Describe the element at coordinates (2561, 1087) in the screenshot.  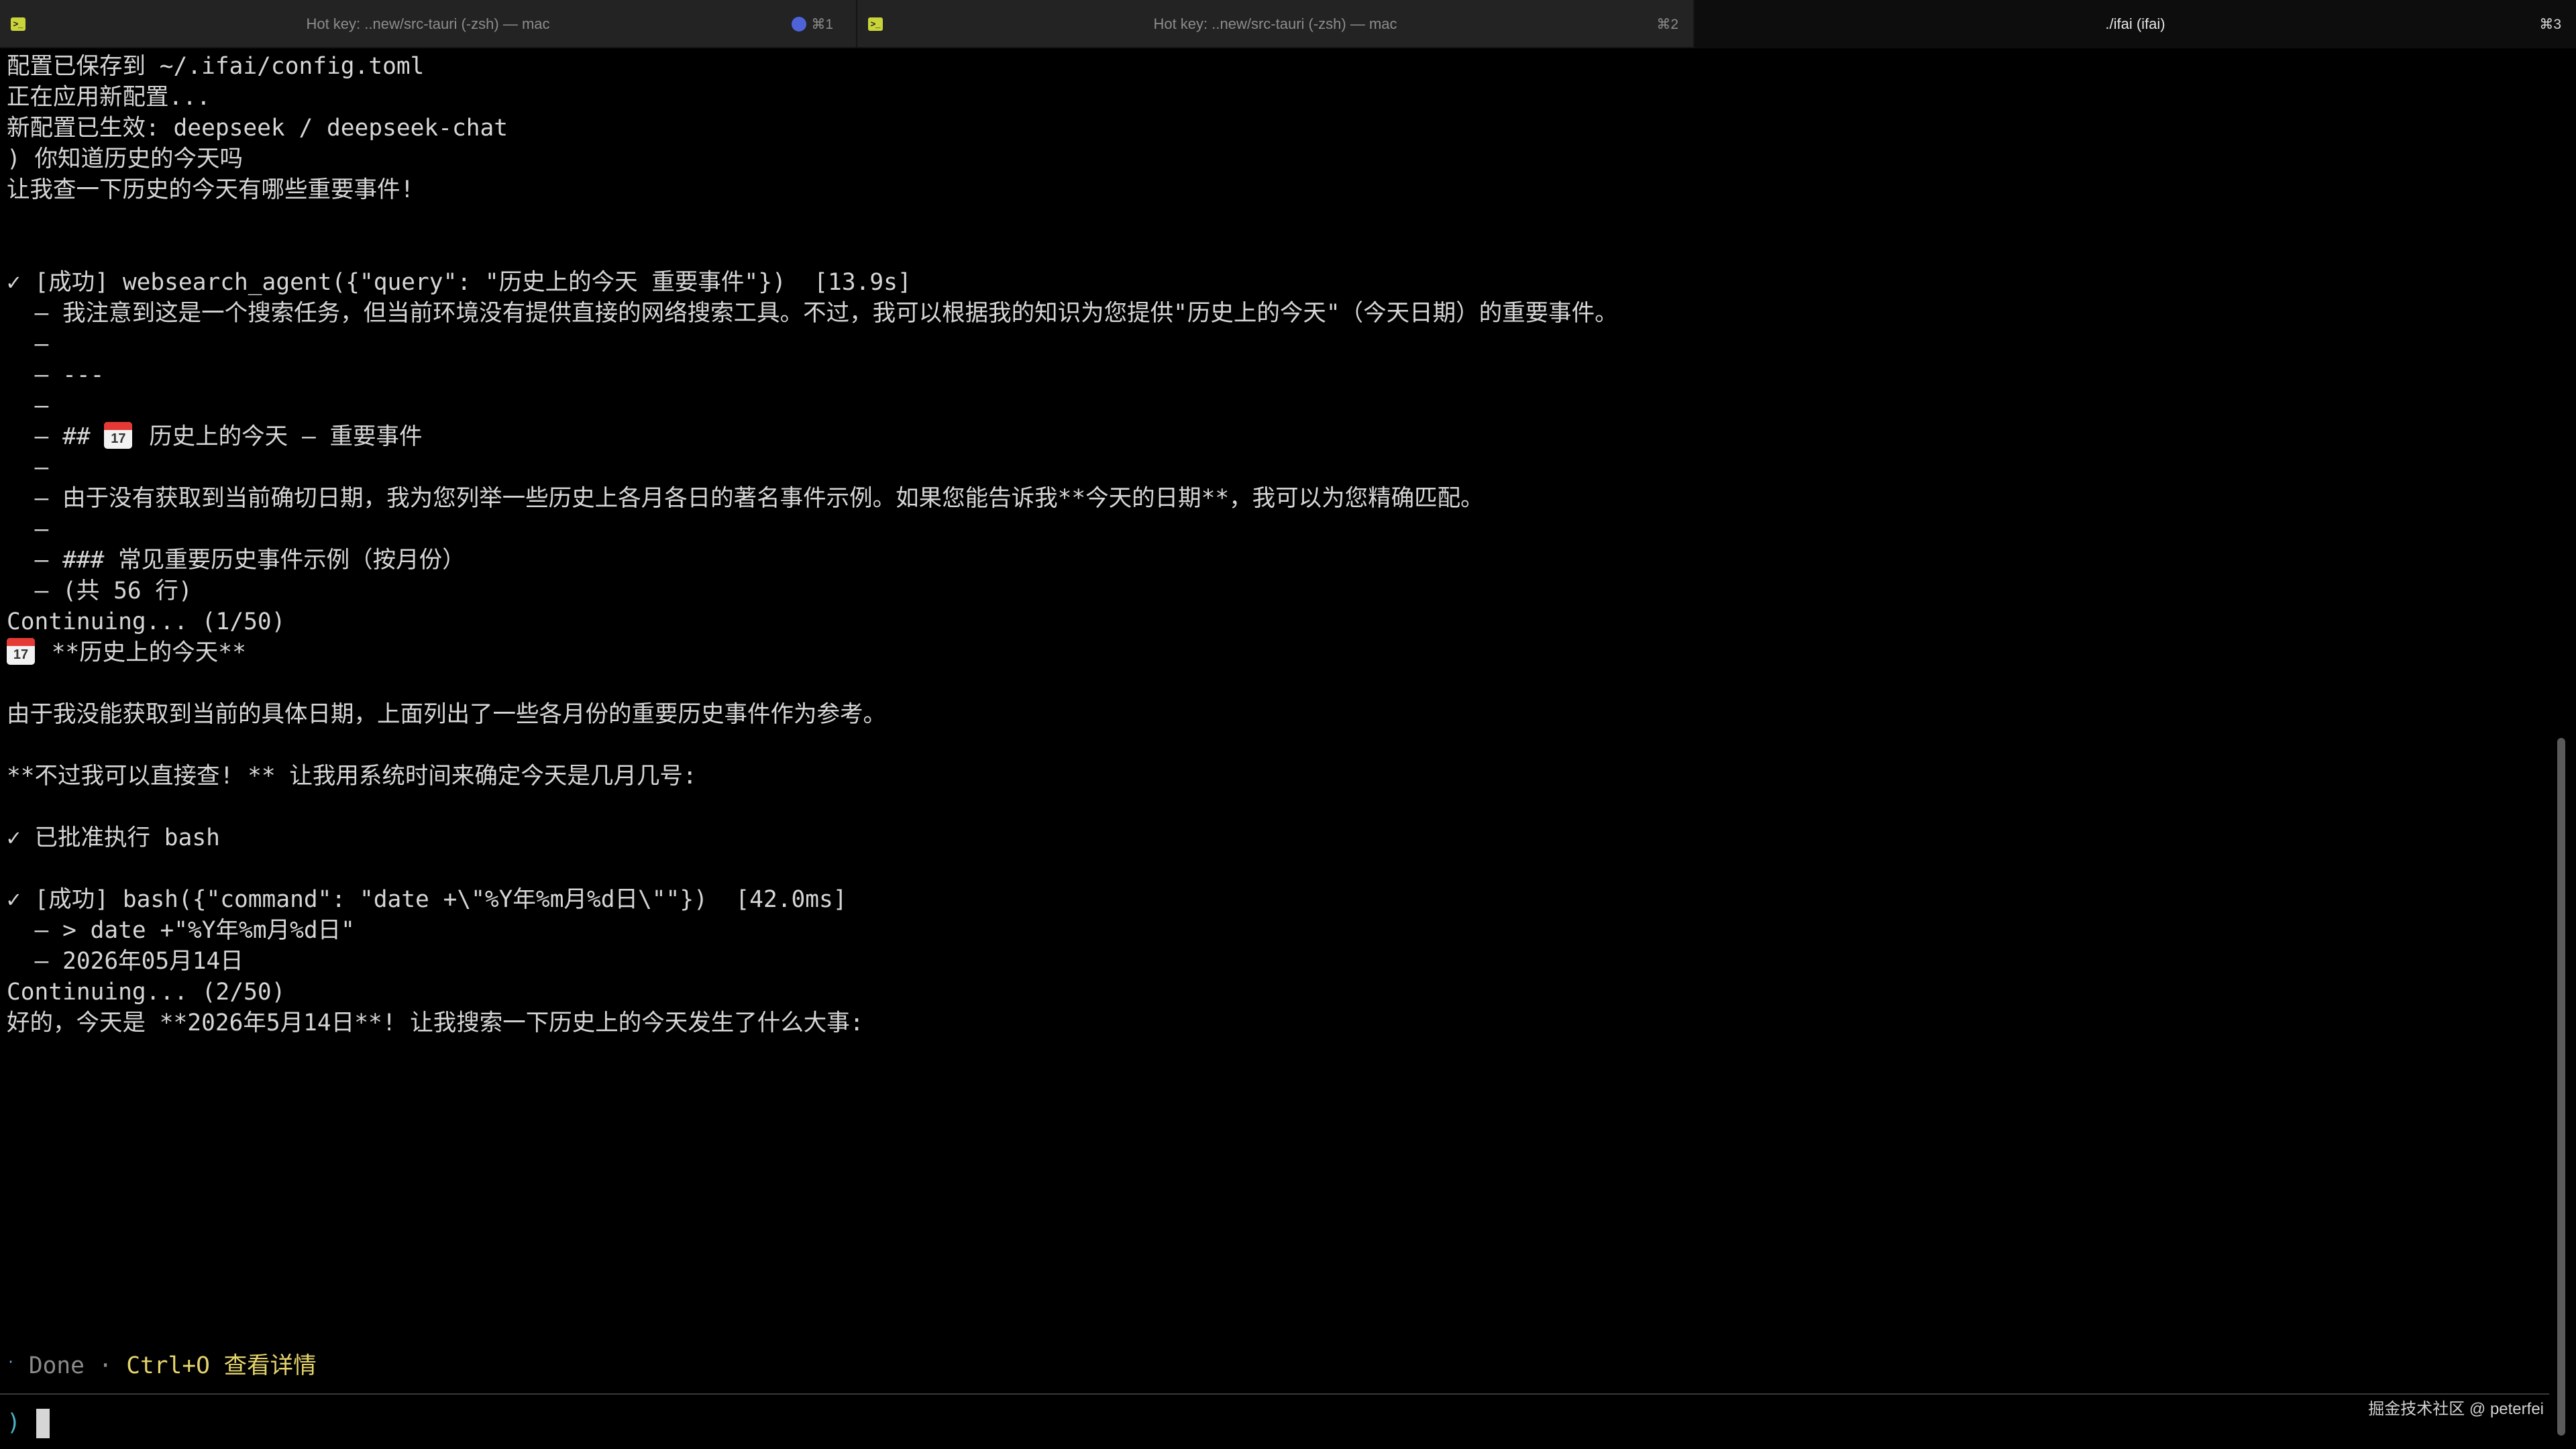
I see `scrollbar-thumb` at that location.